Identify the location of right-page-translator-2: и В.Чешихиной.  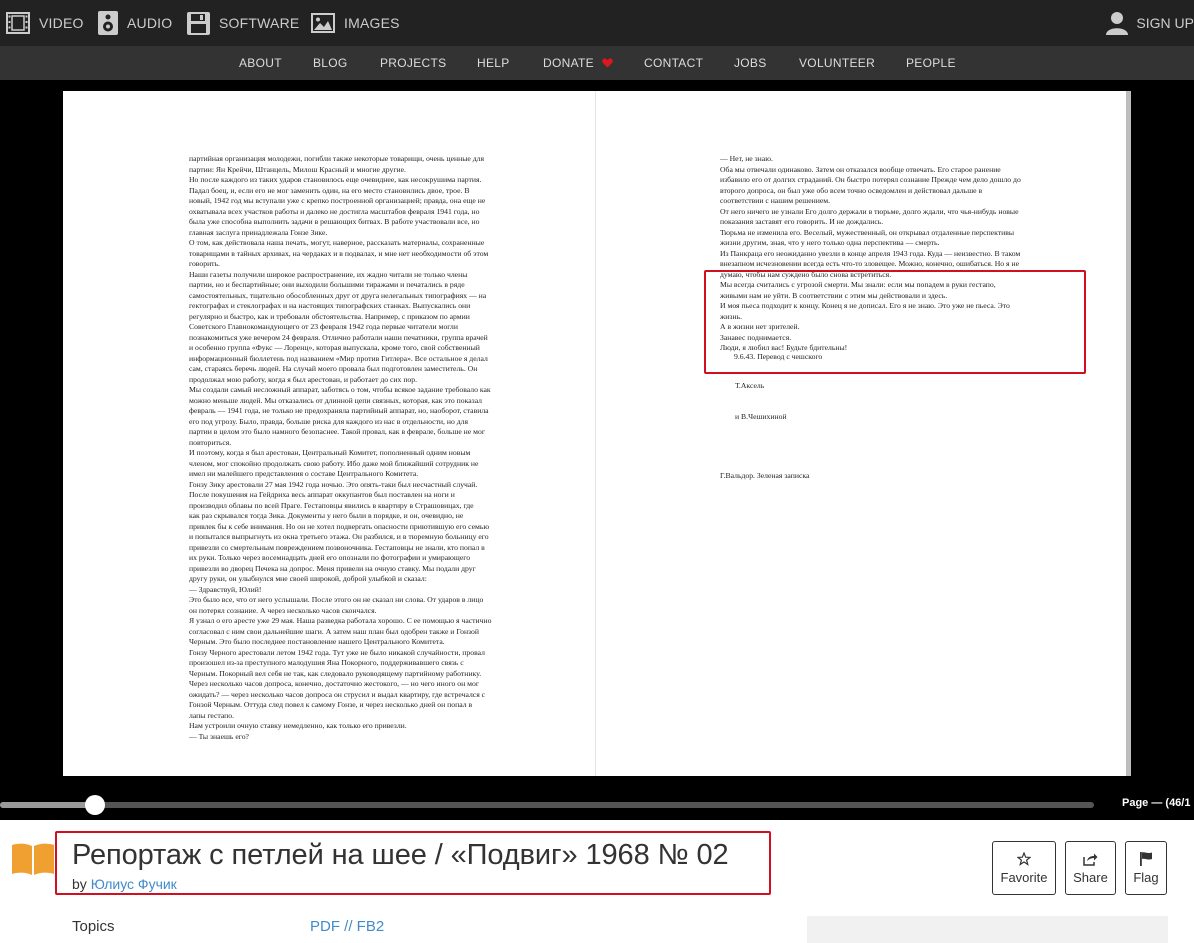
(761, 416).